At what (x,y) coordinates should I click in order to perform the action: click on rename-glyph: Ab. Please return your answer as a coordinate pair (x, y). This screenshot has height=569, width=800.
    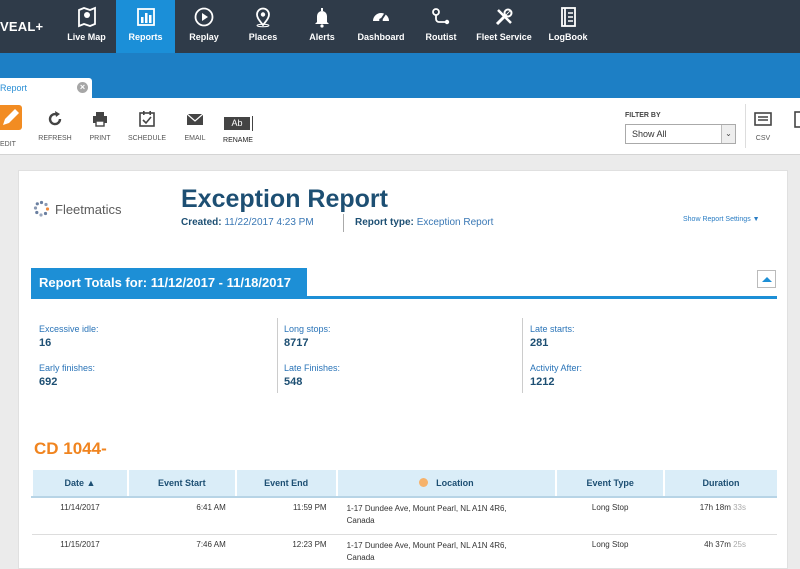
    Looking at the image, I should click on (237, 123).